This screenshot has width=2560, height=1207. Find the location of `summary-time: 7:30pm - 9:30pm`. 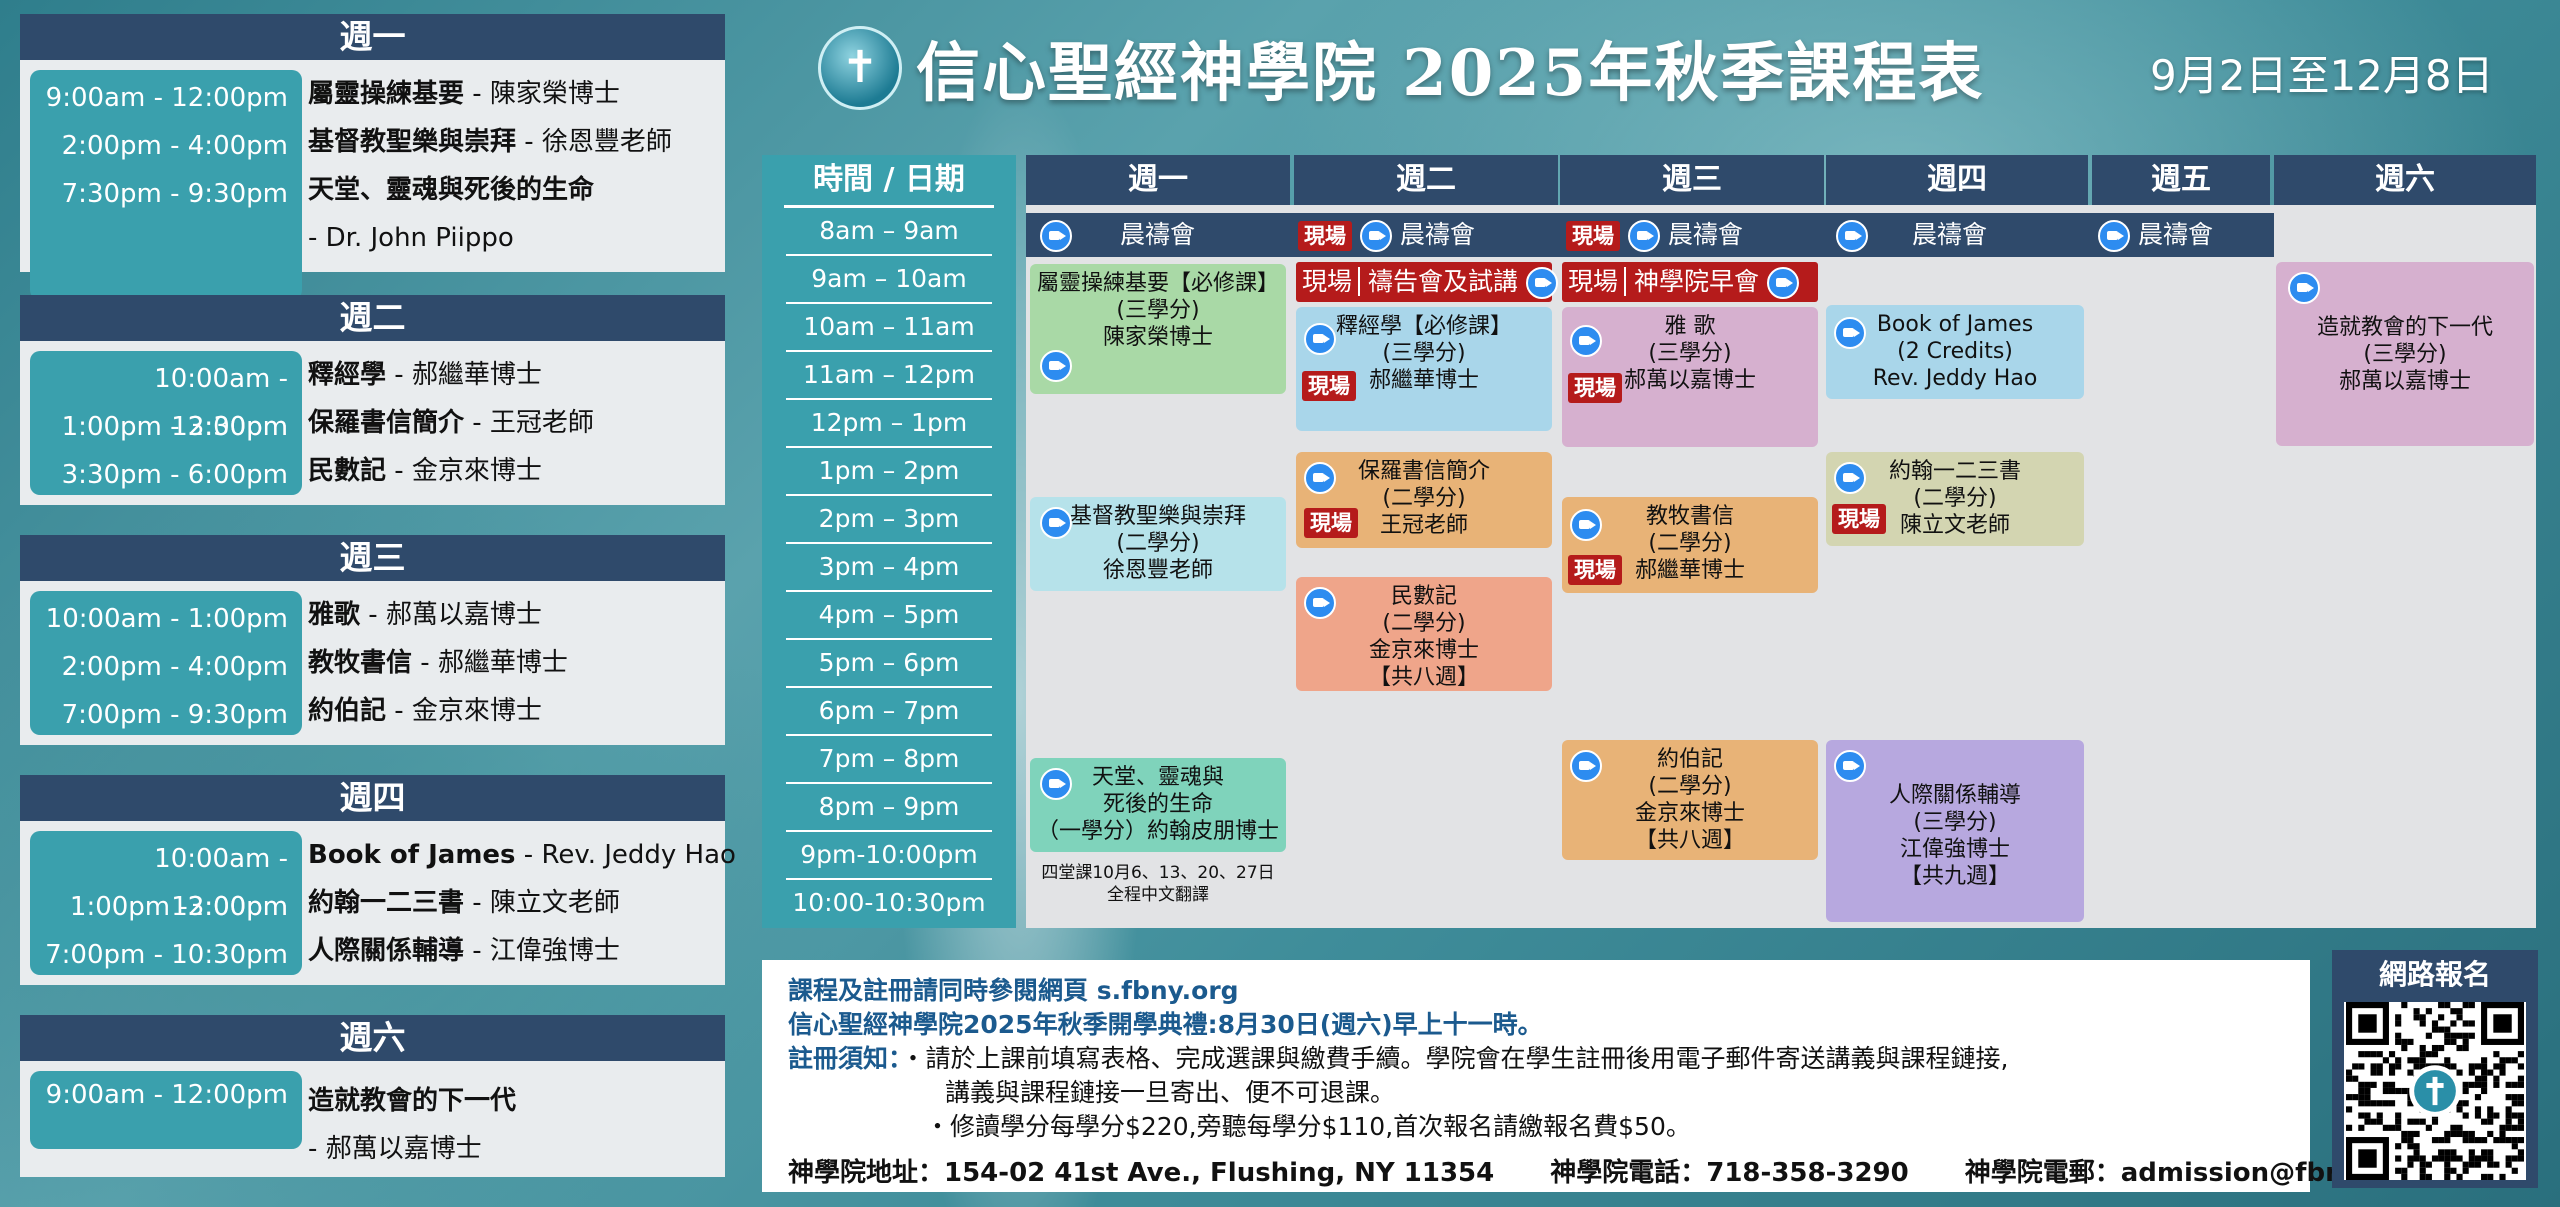

summary-time: 7:30pm - 9:30pm is located at coordinates (174, 194).